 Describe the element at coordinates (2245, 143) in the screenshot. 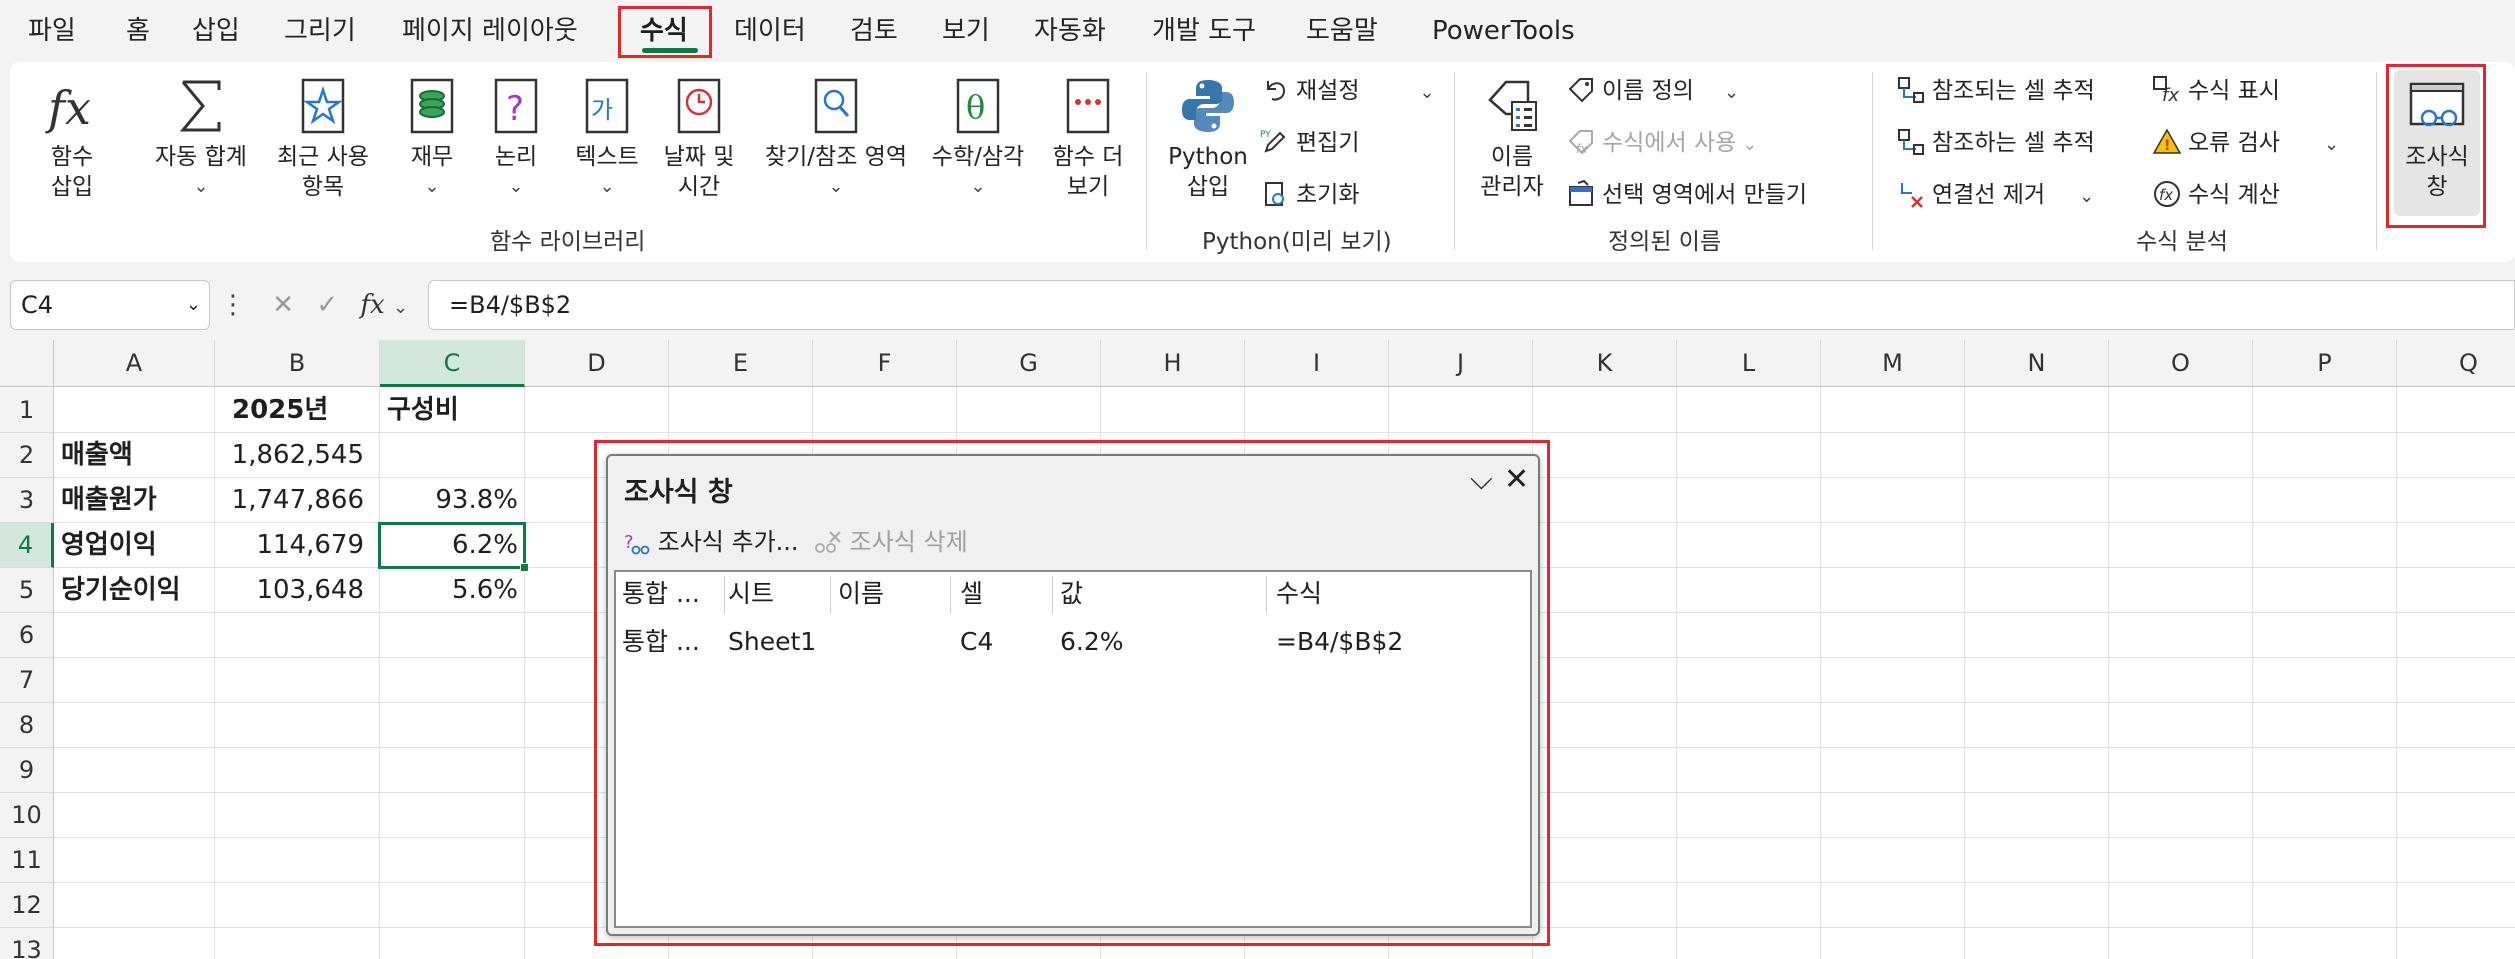

I see `error-checking-button: ! 오류 검사 ⌄` at that location.